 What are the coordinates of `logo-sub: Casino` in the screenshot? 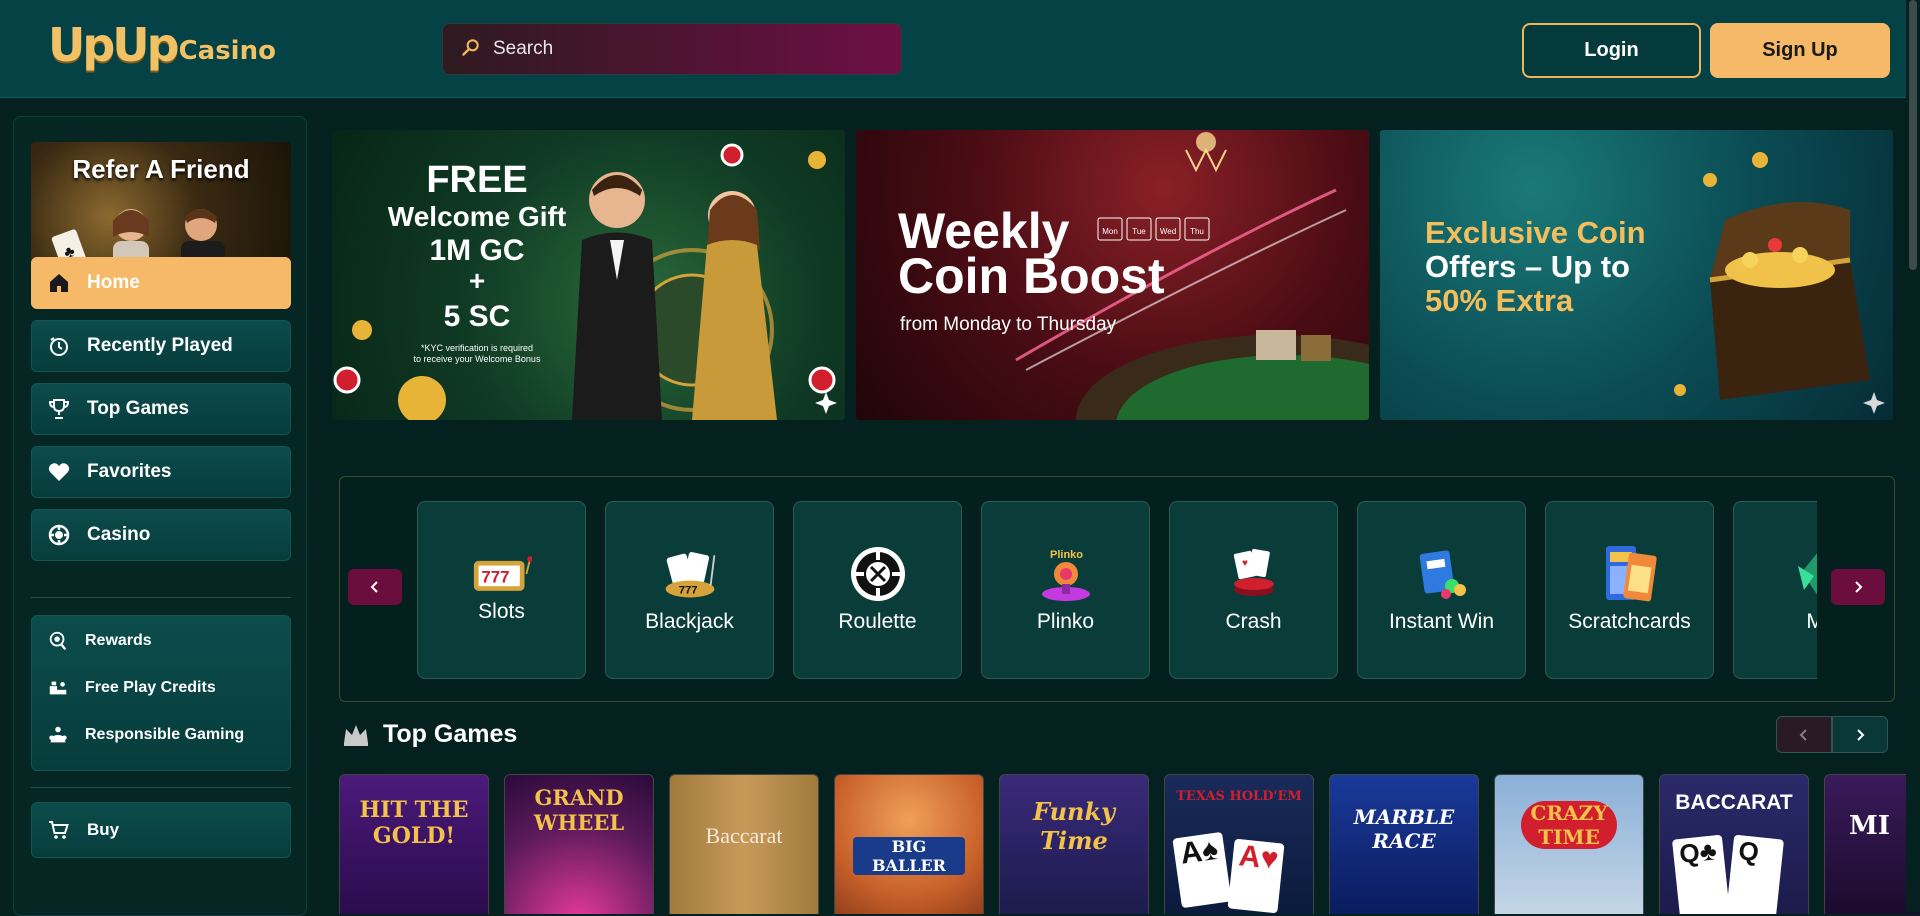 It's located at (227, 51).